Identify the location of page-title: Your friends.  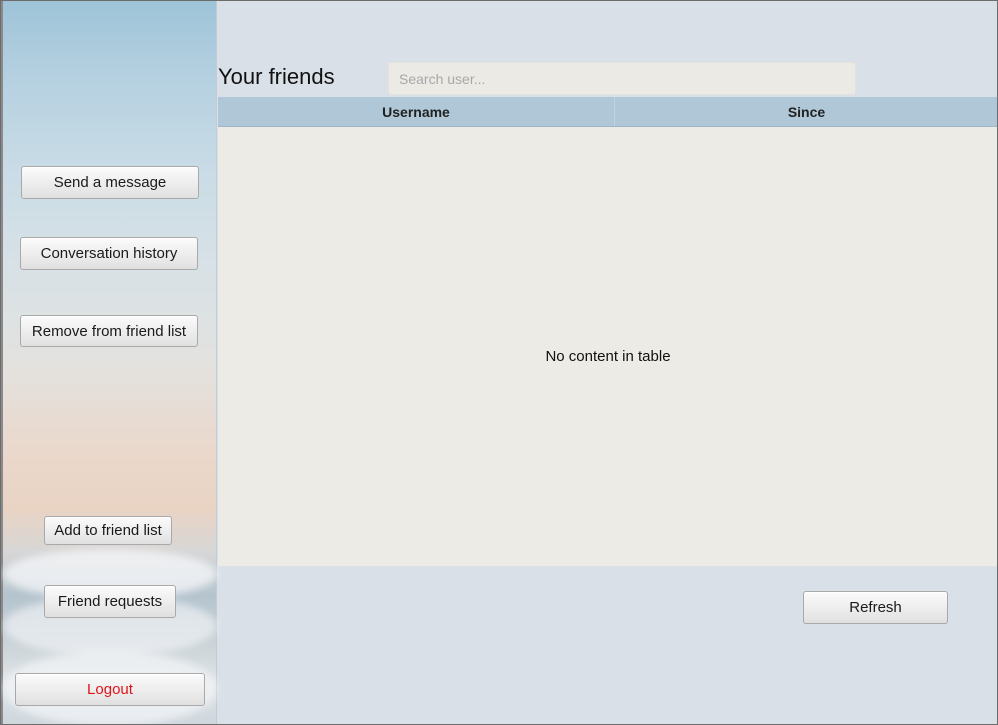
(276, 76).